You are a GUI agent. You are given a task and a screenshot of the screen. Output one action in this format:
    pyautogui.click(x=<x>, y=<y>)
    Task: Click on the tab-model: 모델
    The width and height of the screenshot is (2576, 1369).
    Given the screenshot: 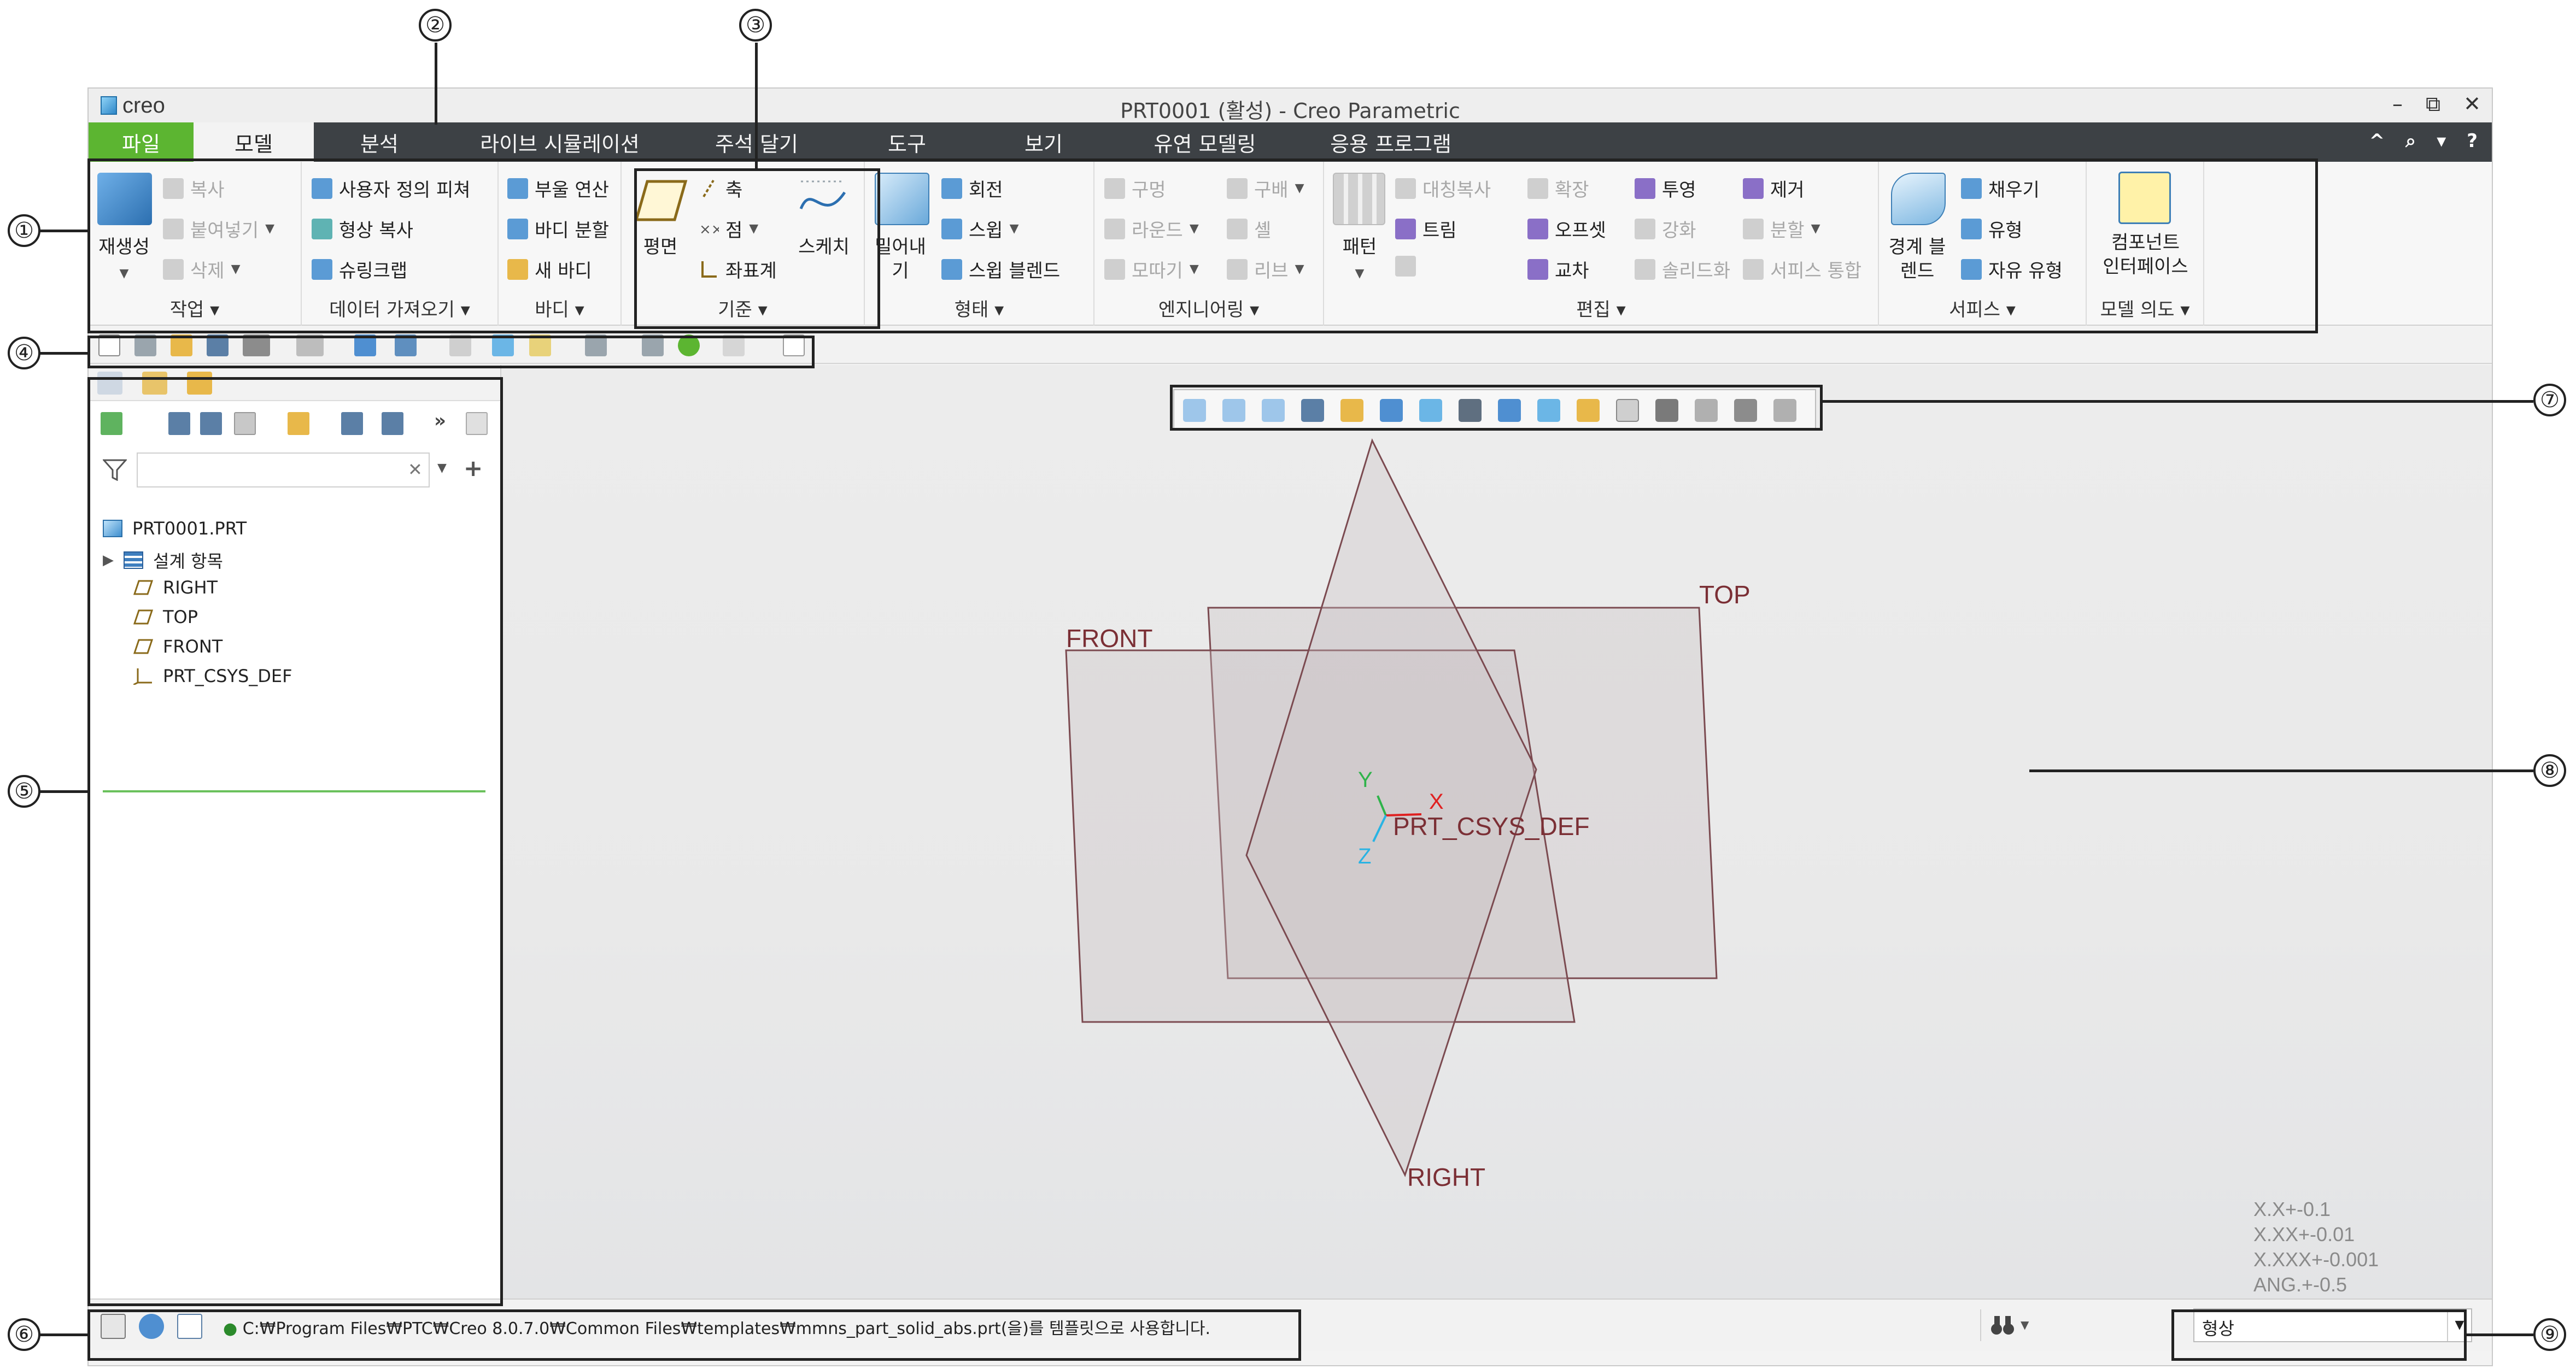 What is the action you would take?
    pyautogui.click(x=254, y=142)
    